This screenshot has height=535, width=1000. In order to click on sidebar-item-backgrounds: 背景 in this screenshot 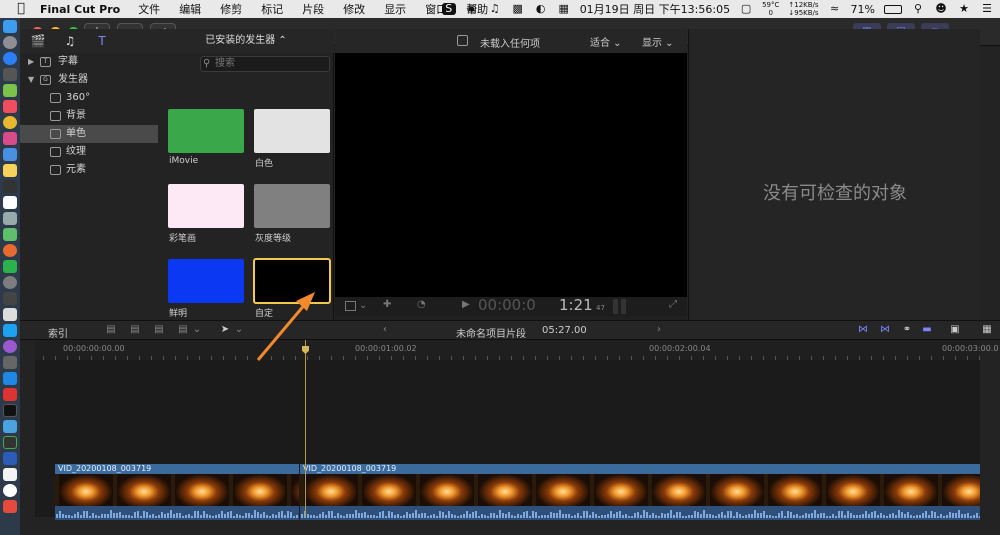, I will do `click(99, 116)`.